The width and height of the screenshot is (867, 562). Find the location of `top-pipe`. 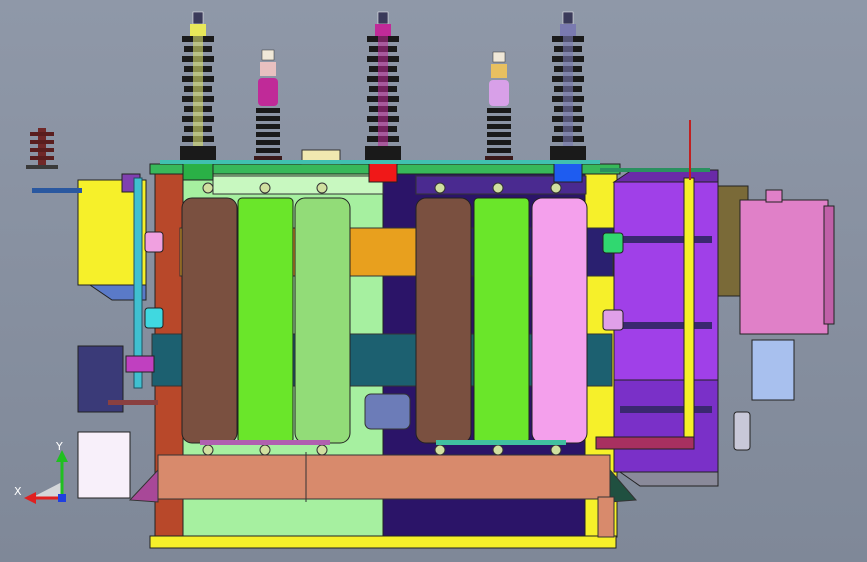

top-pipe is located at coordinates (380, 162).